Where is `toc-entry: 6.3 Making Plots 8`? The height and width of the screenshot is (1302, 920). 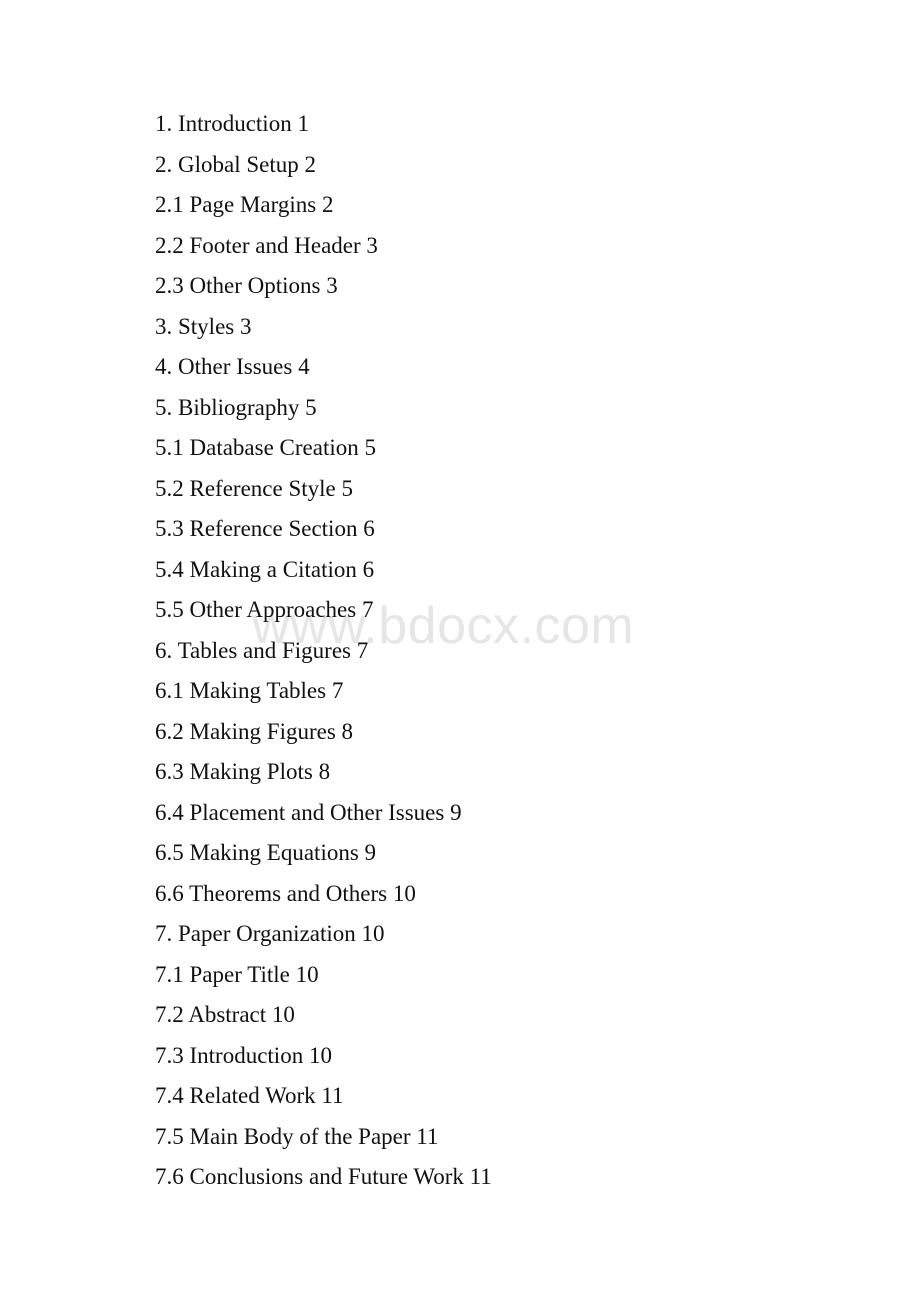
toc-entry: 6.3 Making Plots 8 is located at coordinates (505, 772).